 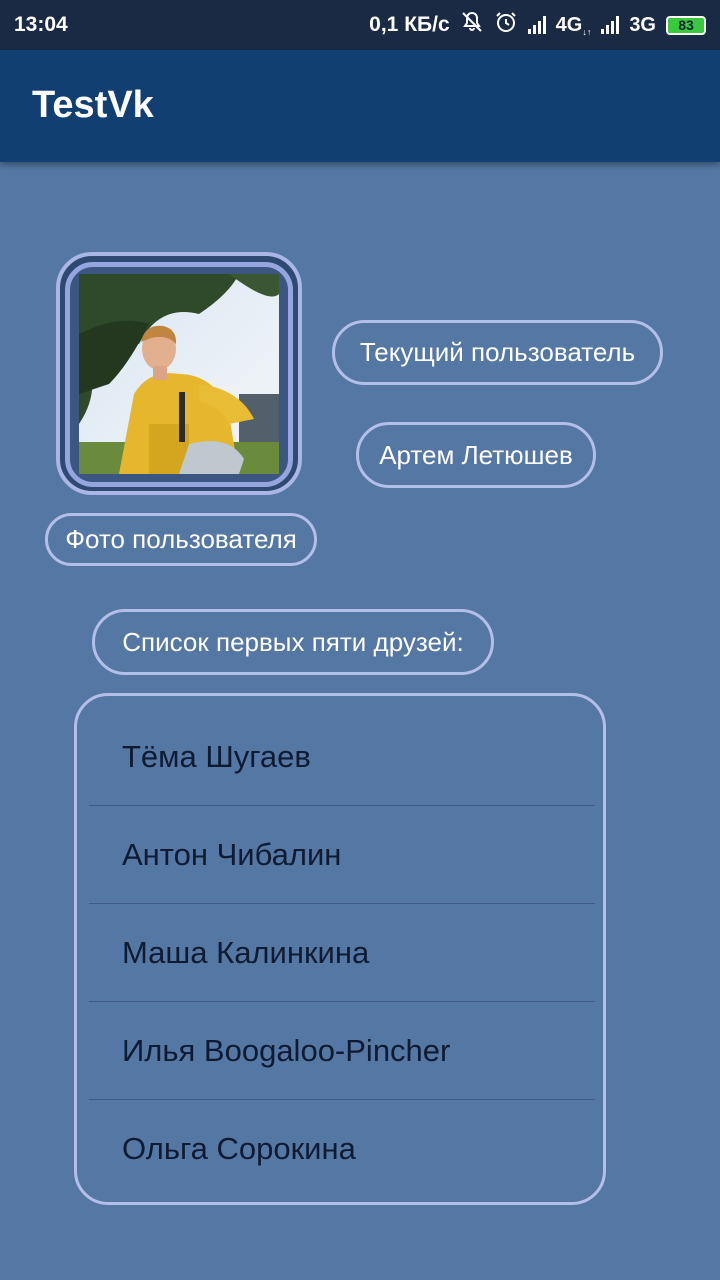 I want to click on network-type-2: 3G, so click(x=642, y=24).